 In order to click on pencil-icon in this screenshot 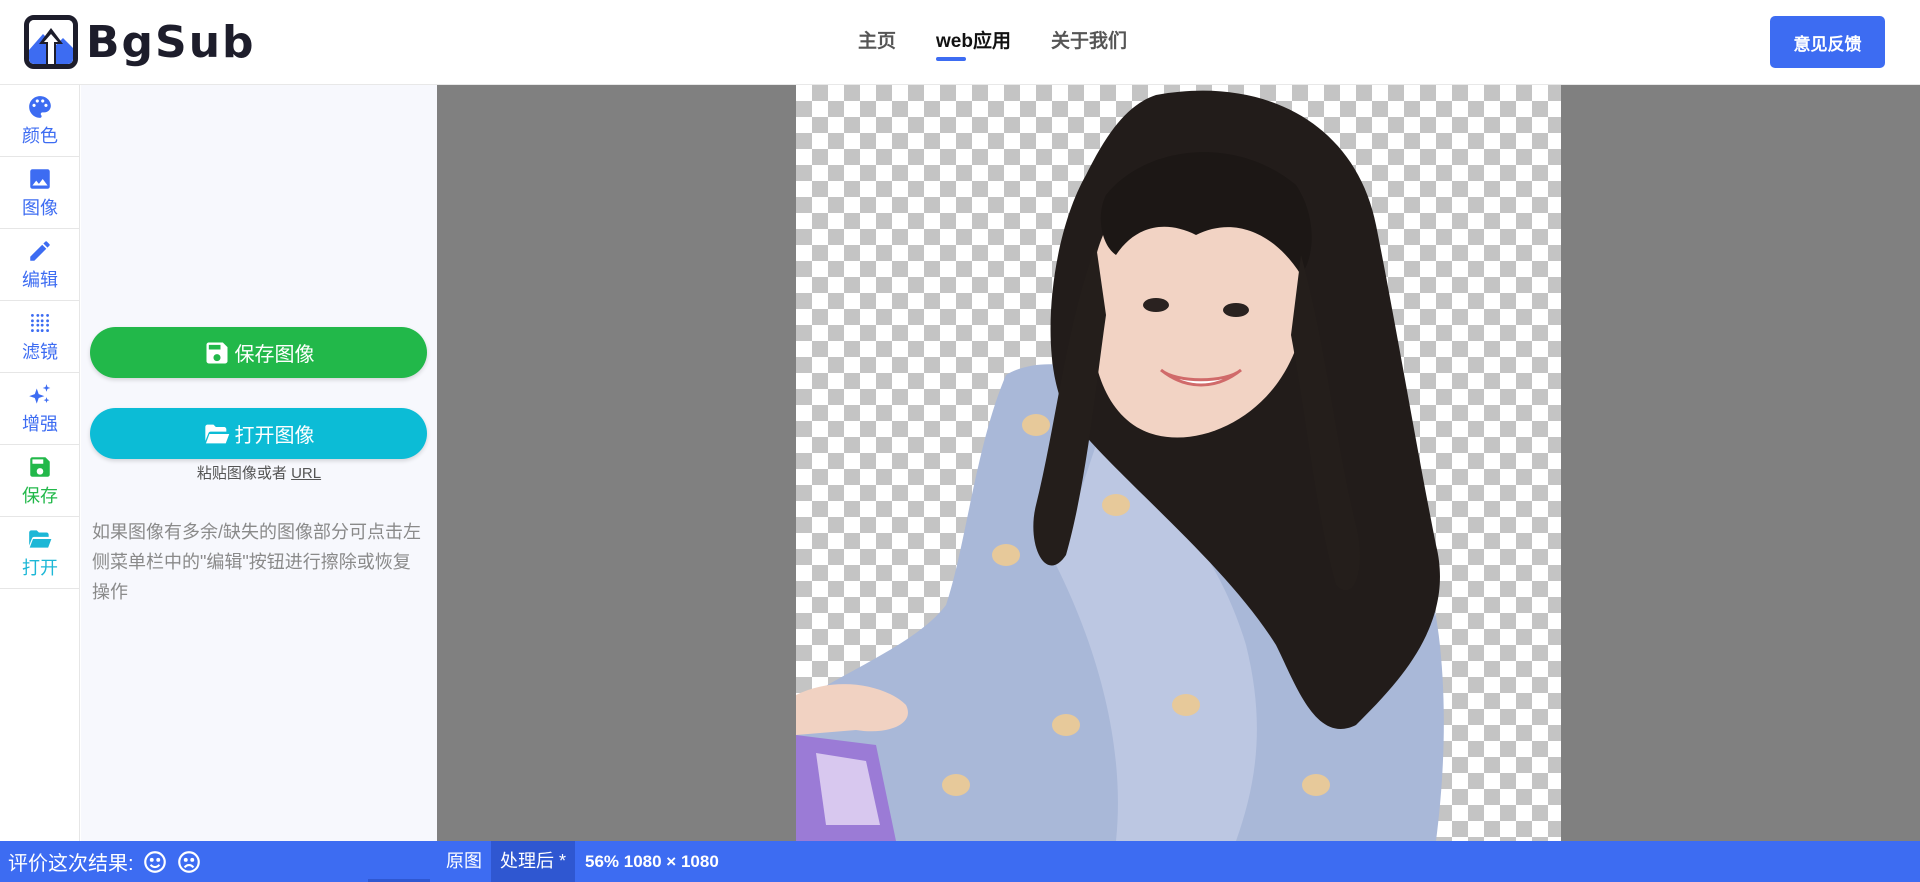, I will do `click(40, 250)`.